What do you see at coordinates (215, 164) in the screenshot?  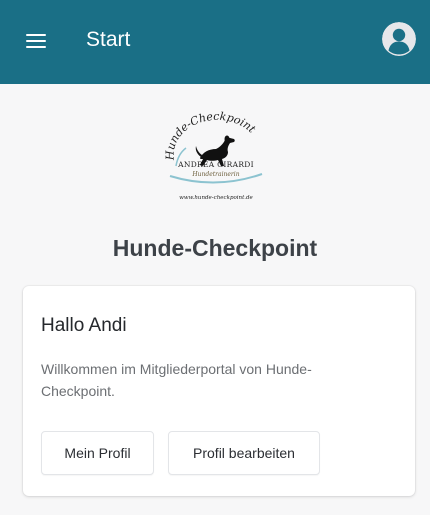 I see `logo-name-text: ANDREA GIRARDI` at bounding box center [215, 164].